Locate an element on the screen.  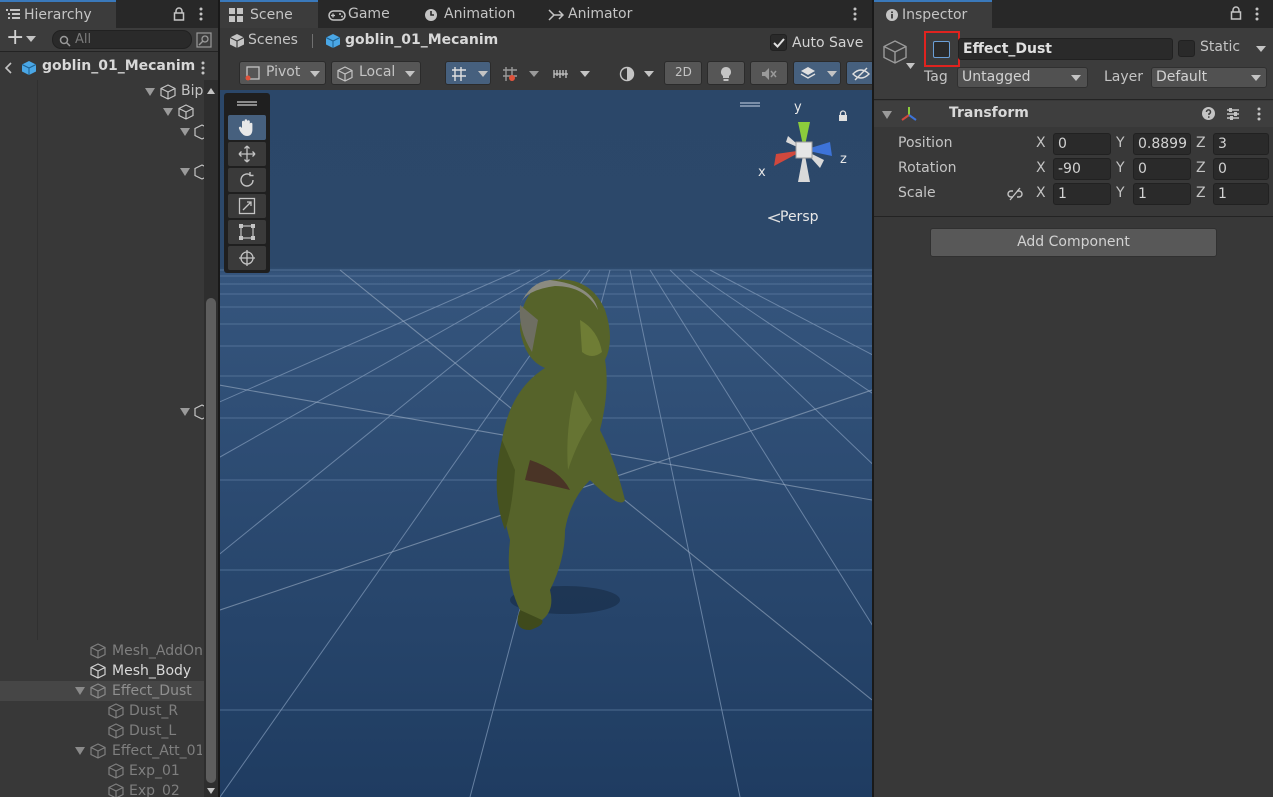
preset-icon is located at coordinates (1233, 114).